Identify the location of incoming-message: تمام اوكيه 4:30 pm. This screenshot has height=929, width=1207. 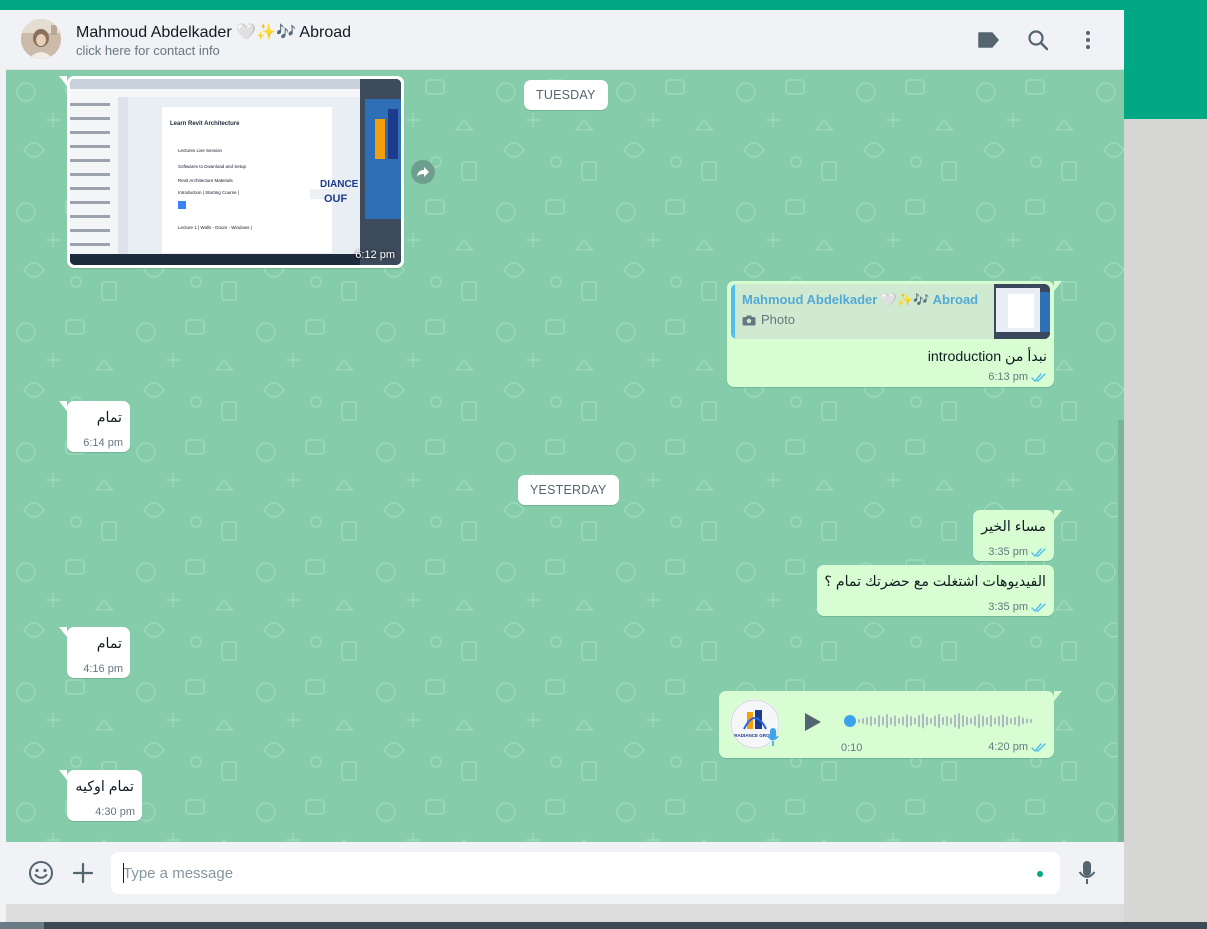
(100, 795).